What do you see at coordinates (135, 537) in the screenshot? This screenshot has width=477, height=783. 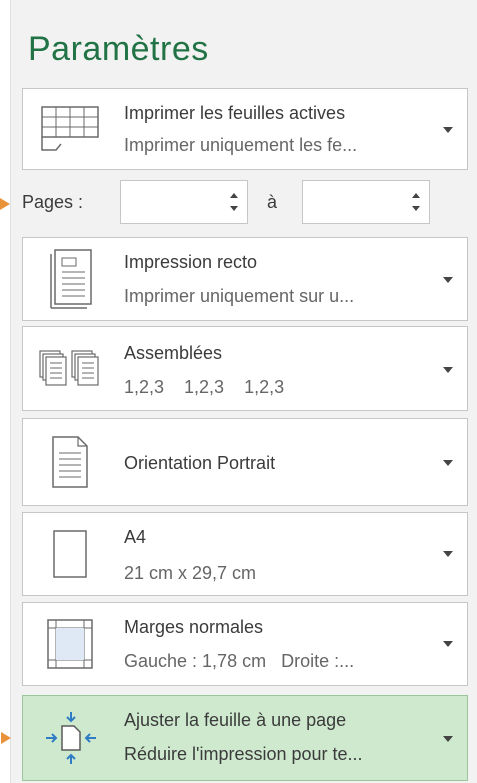 I see `paper-size-label: A4` at bounding box center [135, 537].